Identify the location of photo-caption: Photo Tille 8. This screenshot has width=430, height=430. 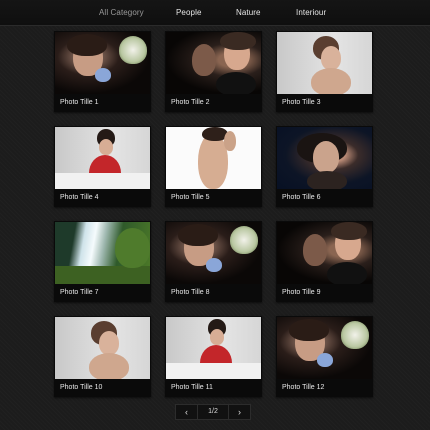
(190, 292).